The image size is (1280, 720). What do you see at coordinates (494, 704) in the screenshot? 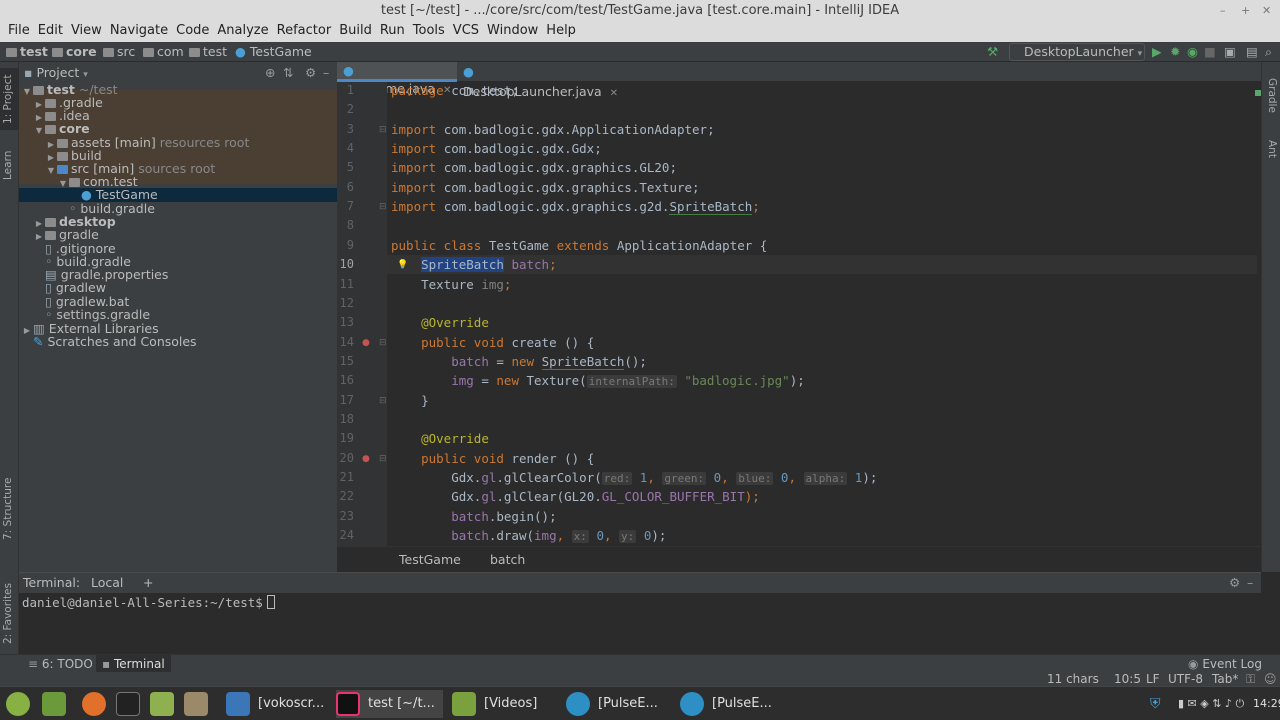
I see `taskbar-item-videos: [Videos]` at bounding box center [494, 704].